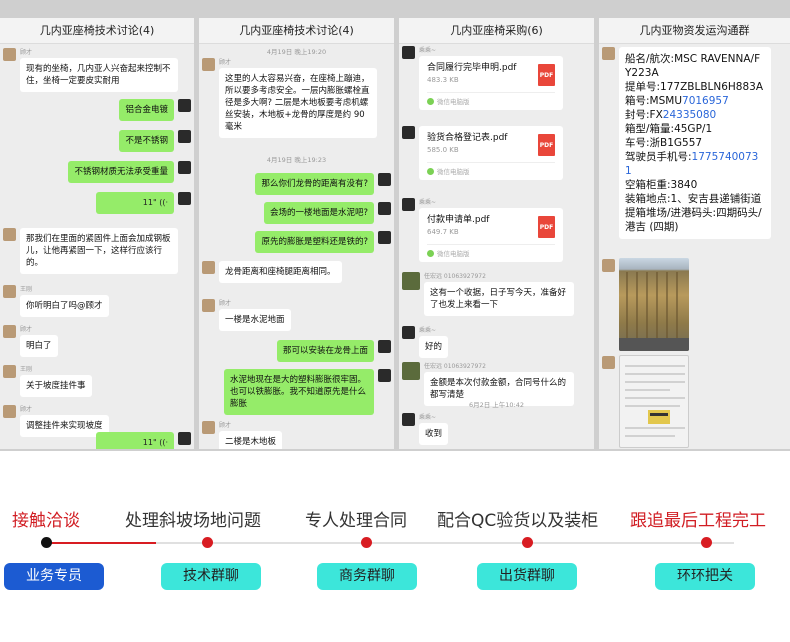 The width and height of the screenshot is (790, 642). Describe the element at coordinates (491, 83) in the screenshot. I see `pdf-file-card: 合同履行完毕申明.pdf 483.3 KB PDF 微信电脑版` at that location.